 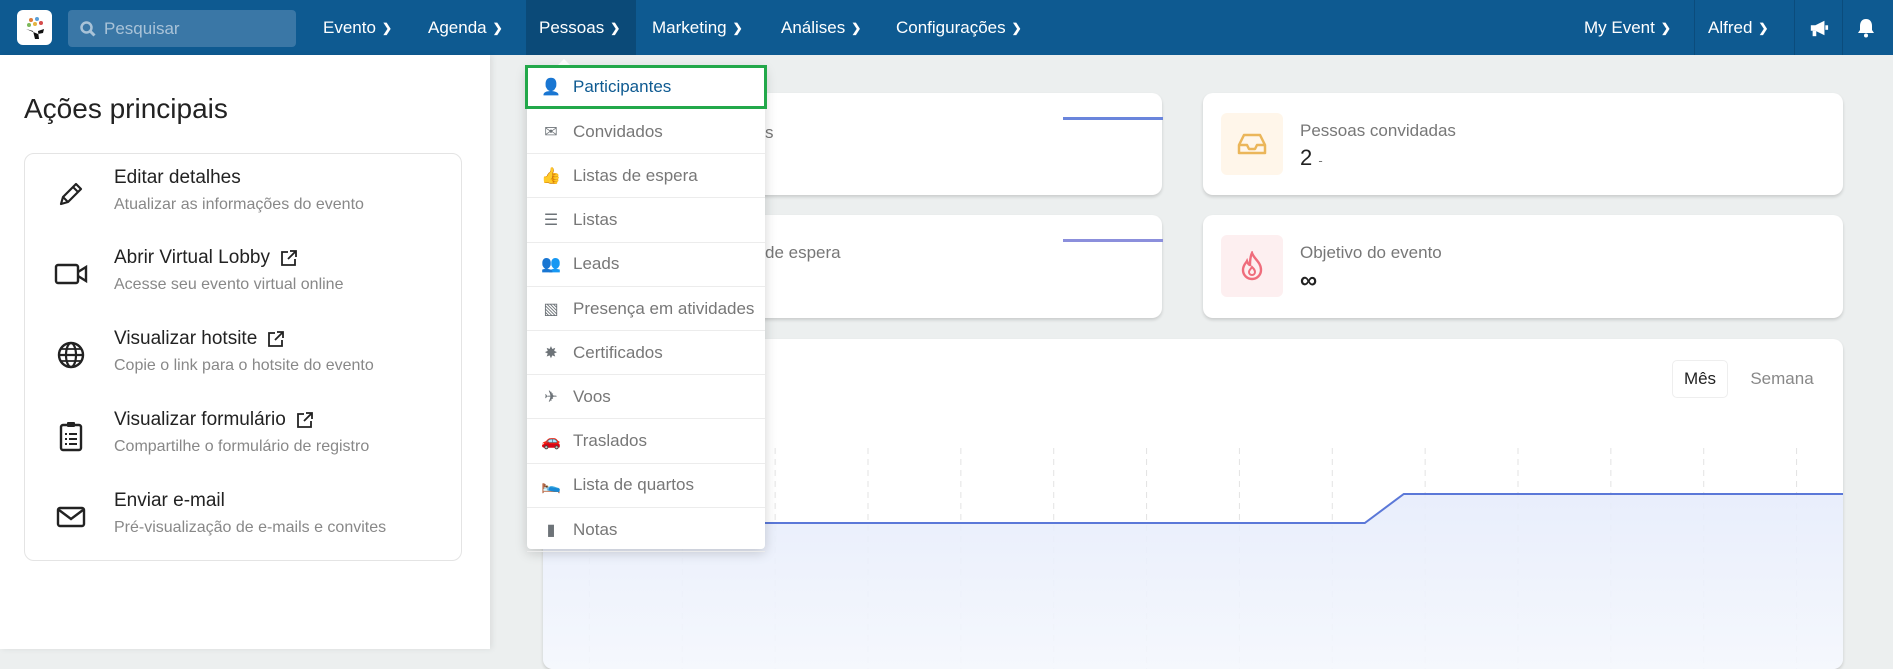 What do you see at coordinates (71, 436) in the screenshot?
I see `clipboard-icon` at bounding box center [71, 436].